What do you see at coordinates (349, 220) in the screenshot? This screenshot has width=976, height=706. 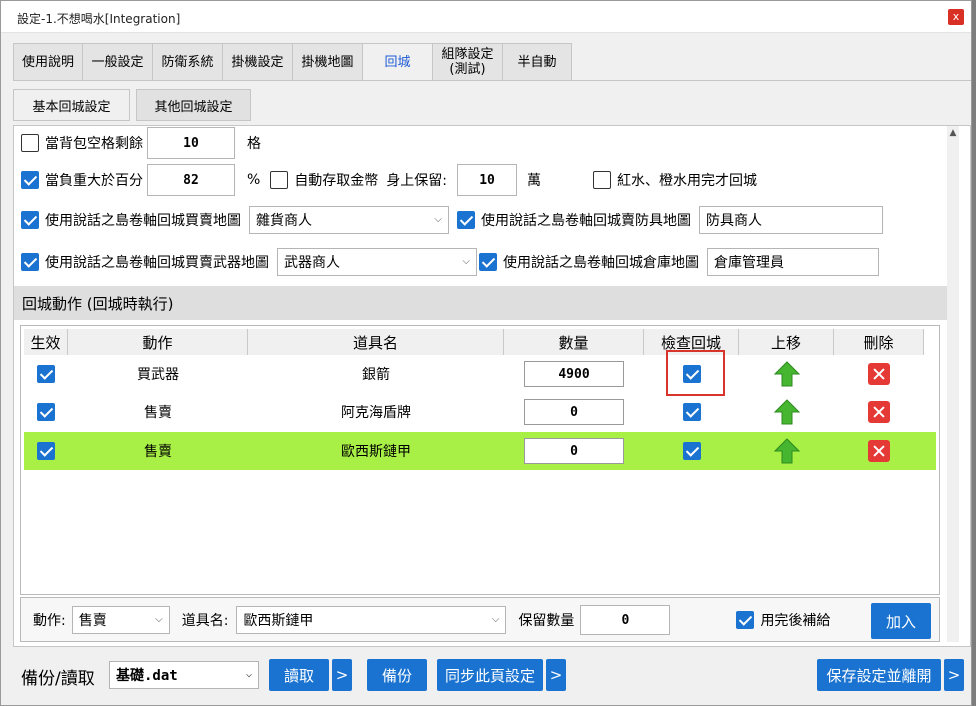 I see `scroll-sell-select: 雜貨商人 ⌵` at bounding box center [349, 220].